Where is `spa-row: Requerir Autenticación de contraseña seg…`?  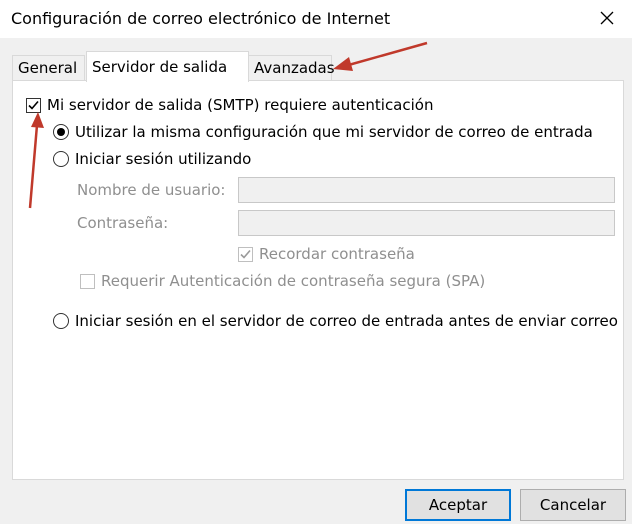 spa-row: Requerir Autenticación de contraseña seg… is located at coordinates (282, 281).